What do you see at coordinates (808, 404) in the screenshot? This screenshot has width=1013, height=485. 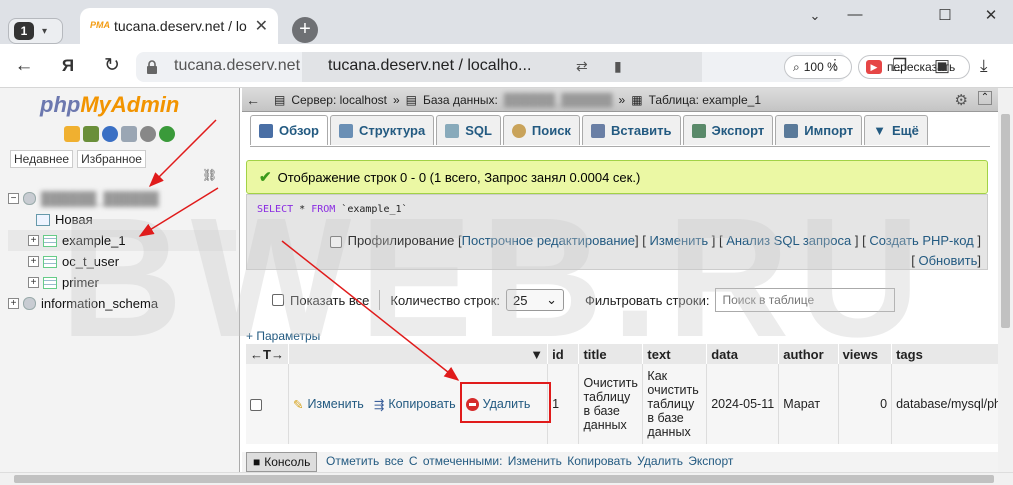 I see `cell-author: Марат` at bounding box center [808, 404].